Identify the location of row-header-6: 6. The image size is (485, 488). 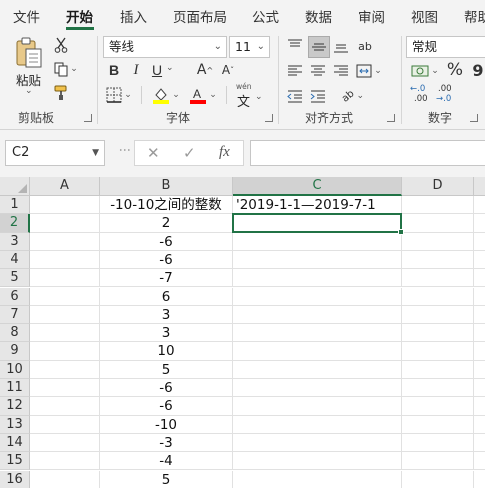
(15, 296).